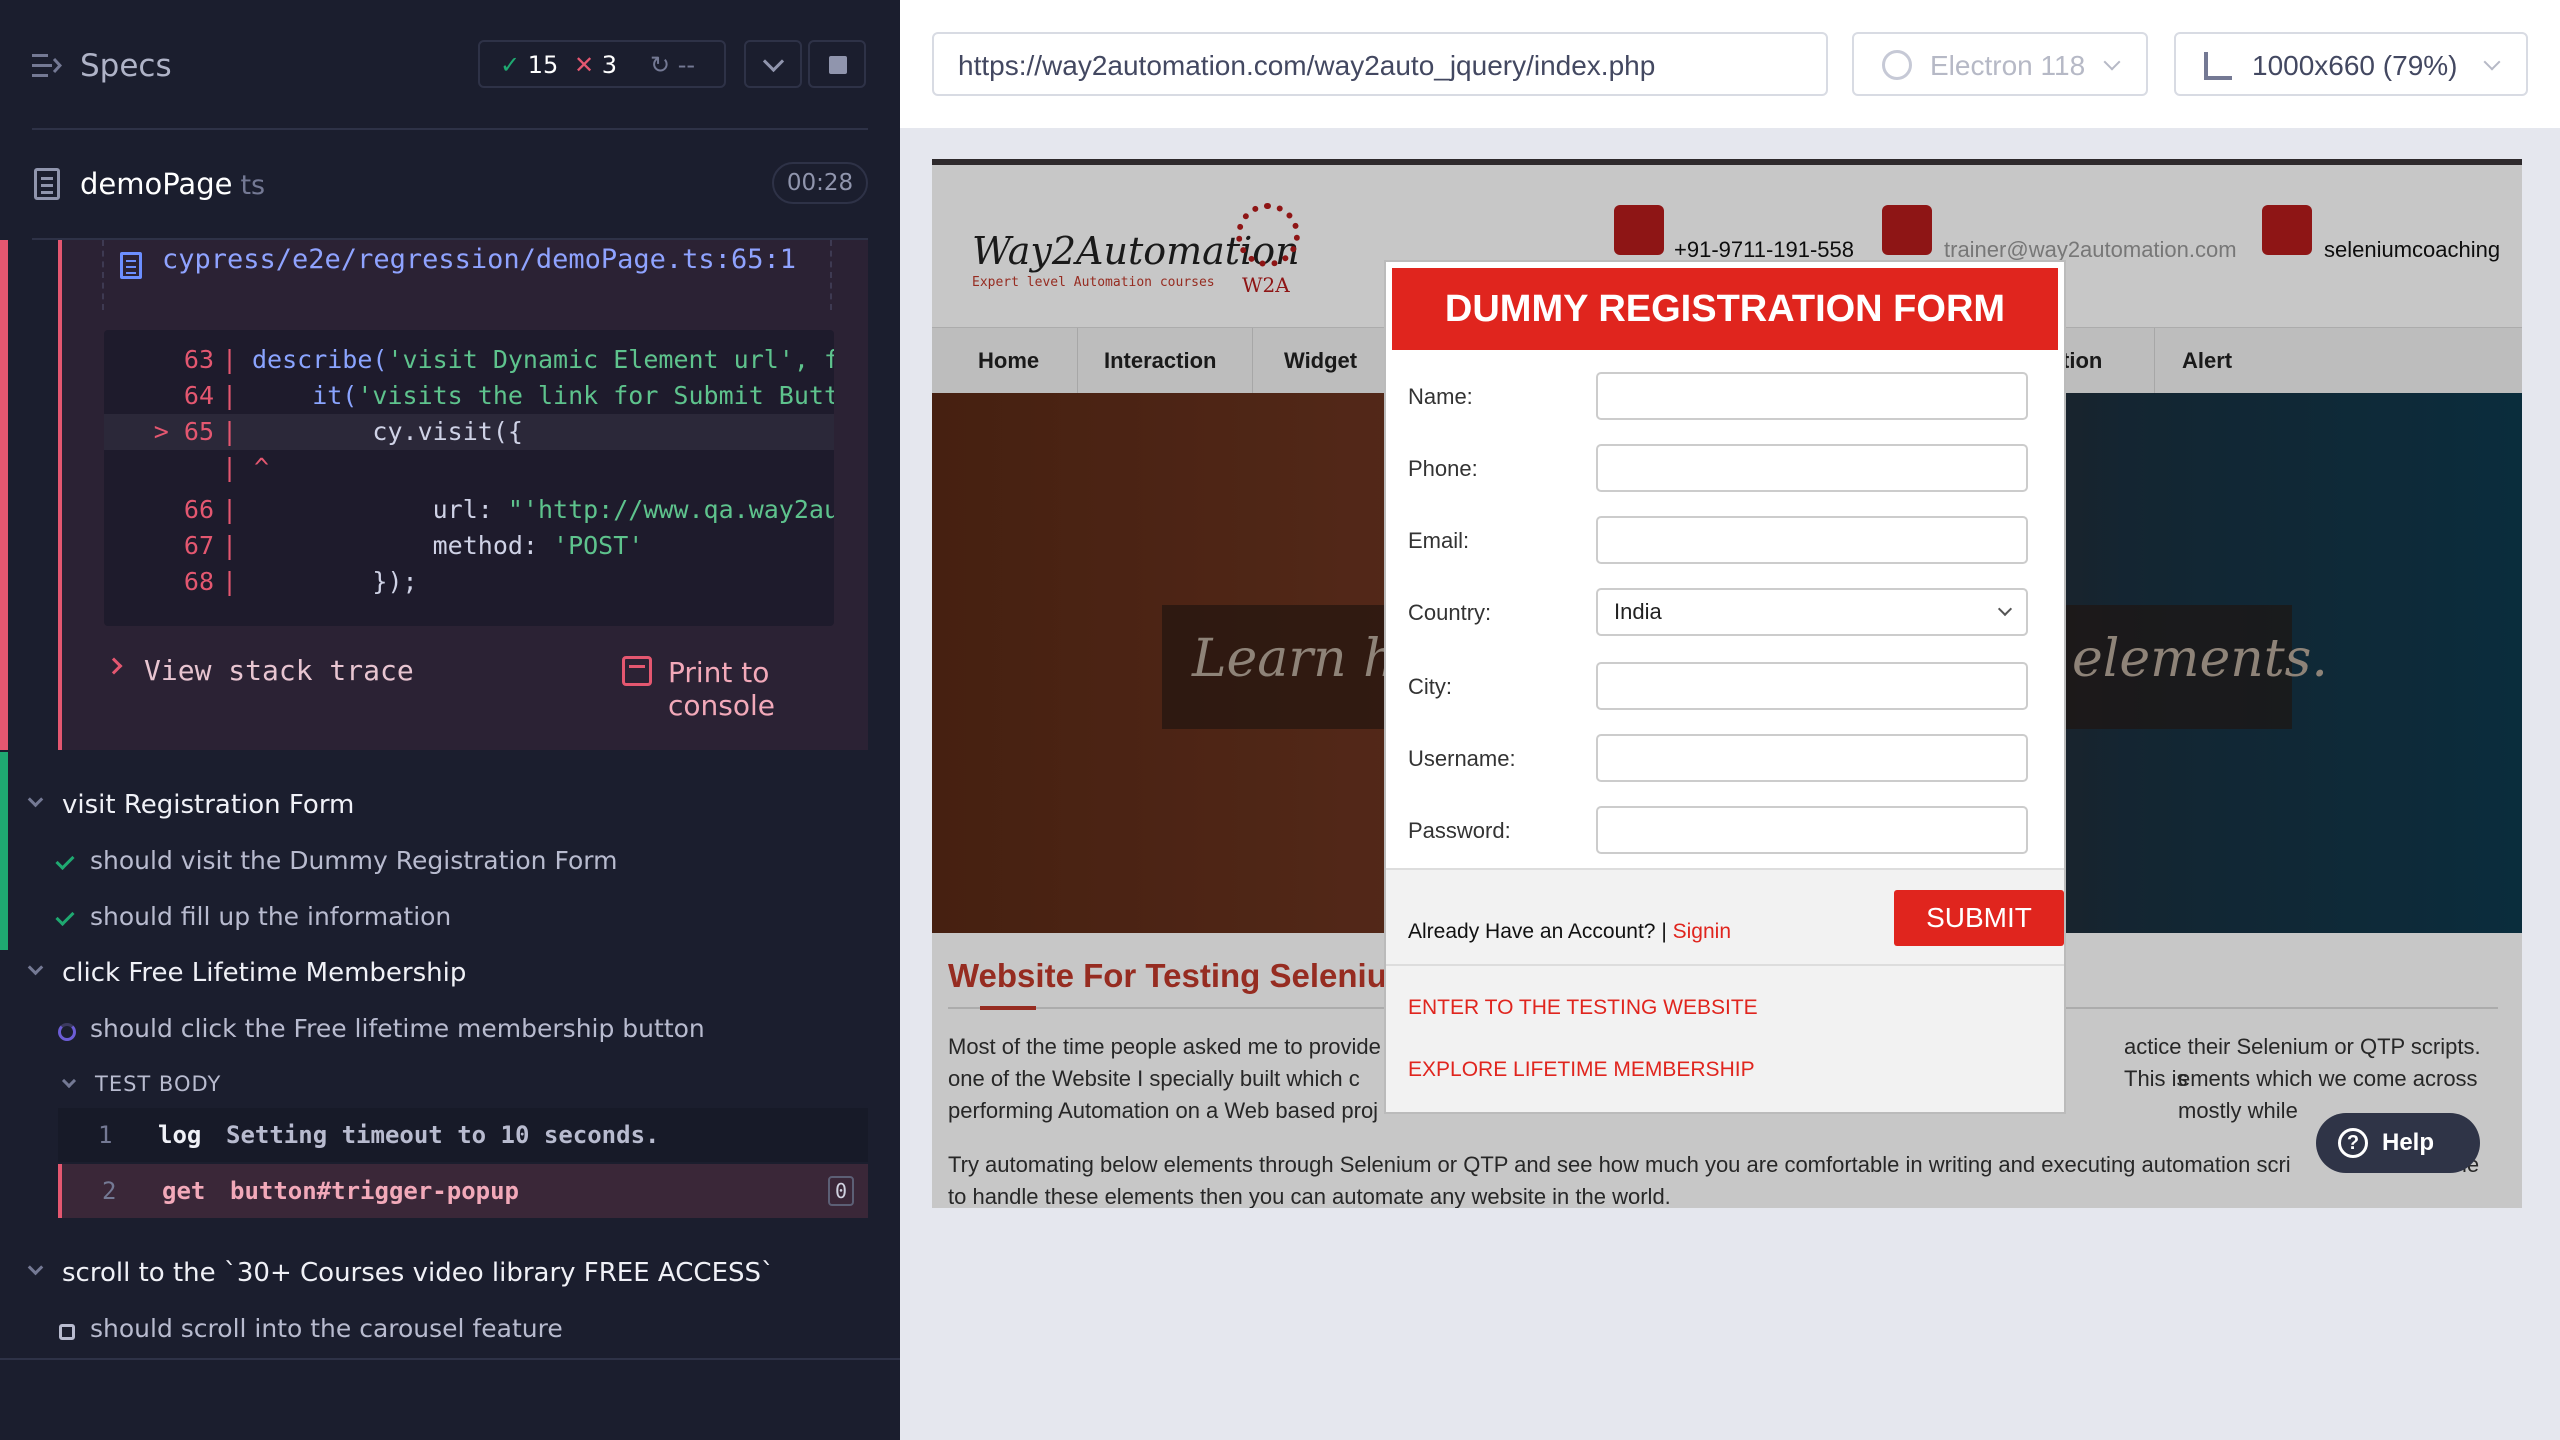 This screenshot has height=1440, width=2560. I want to click on spec-ext: ts, so click(253, 185).